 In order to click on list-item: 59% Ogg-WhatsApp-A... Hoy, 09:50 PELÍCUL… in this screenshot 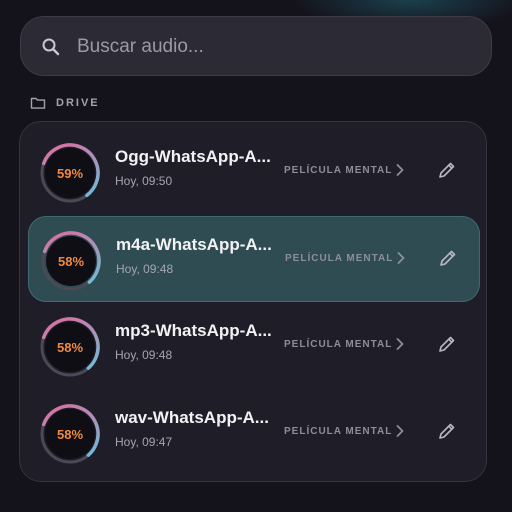, I will do `click(254, 172)`.